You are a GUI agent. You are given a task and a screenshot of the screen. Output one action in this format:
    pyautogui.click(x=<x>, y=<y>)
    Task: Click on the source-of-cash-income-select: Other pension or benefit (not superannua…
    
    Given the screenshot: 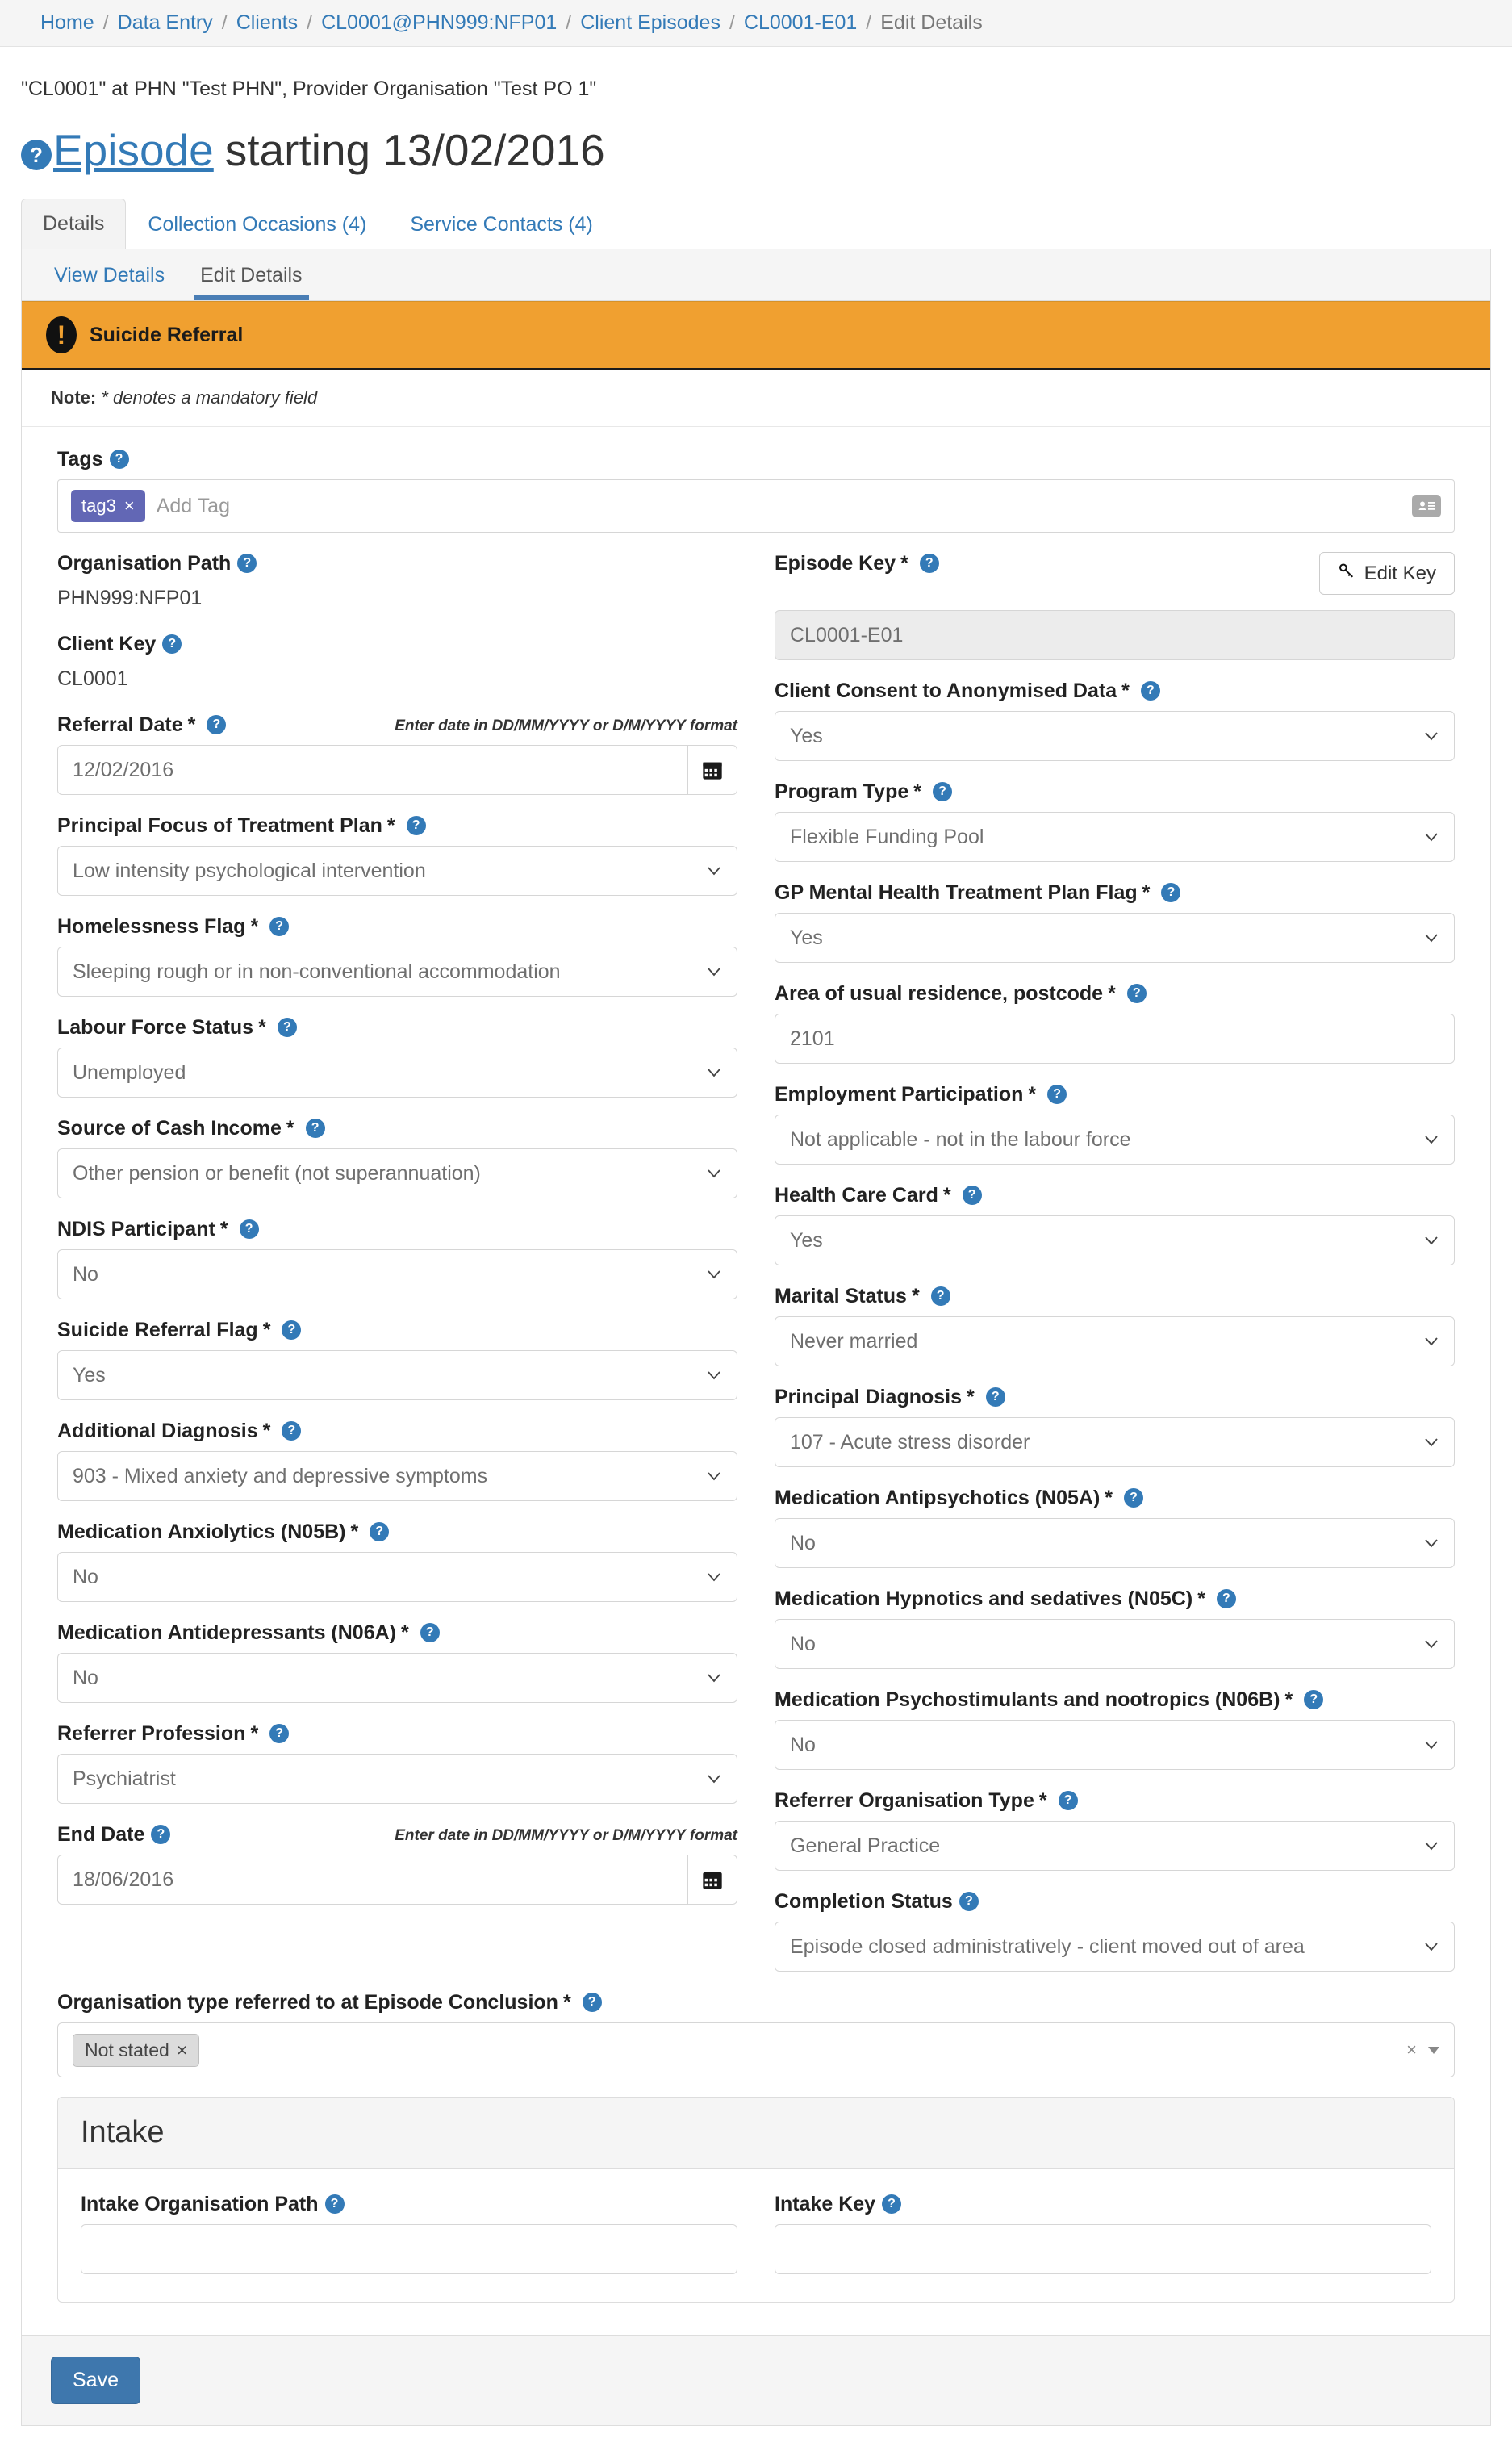 What is the action you would take?
    pyautogui.click(x=397, y=1174)
    